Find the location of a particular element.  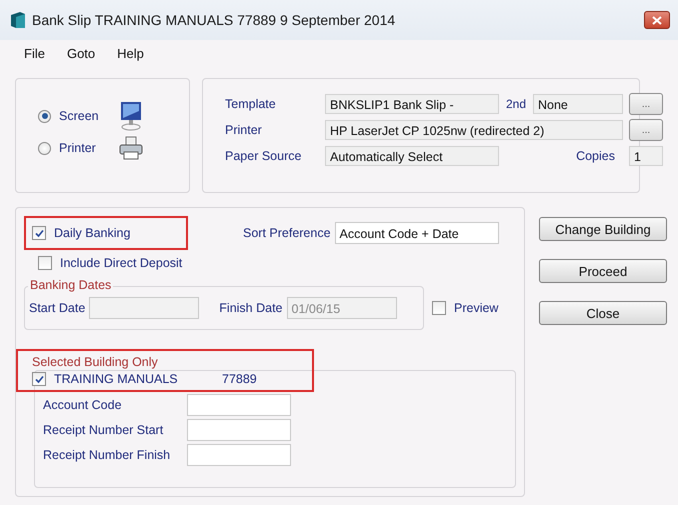

sort-preference-field: Account Code + Date is located at coordinates (416, 233).